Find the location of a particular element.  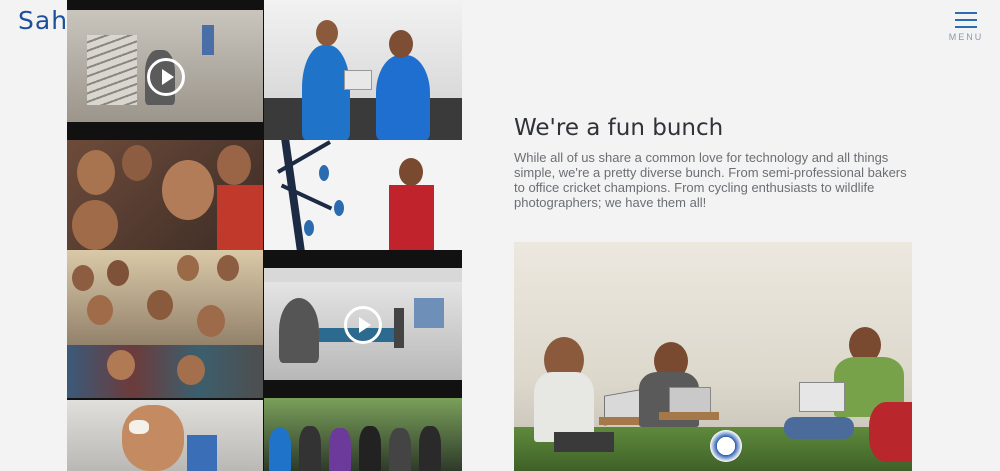

gallery-photo-video-office-cricket is located at coordinates (165, 66).